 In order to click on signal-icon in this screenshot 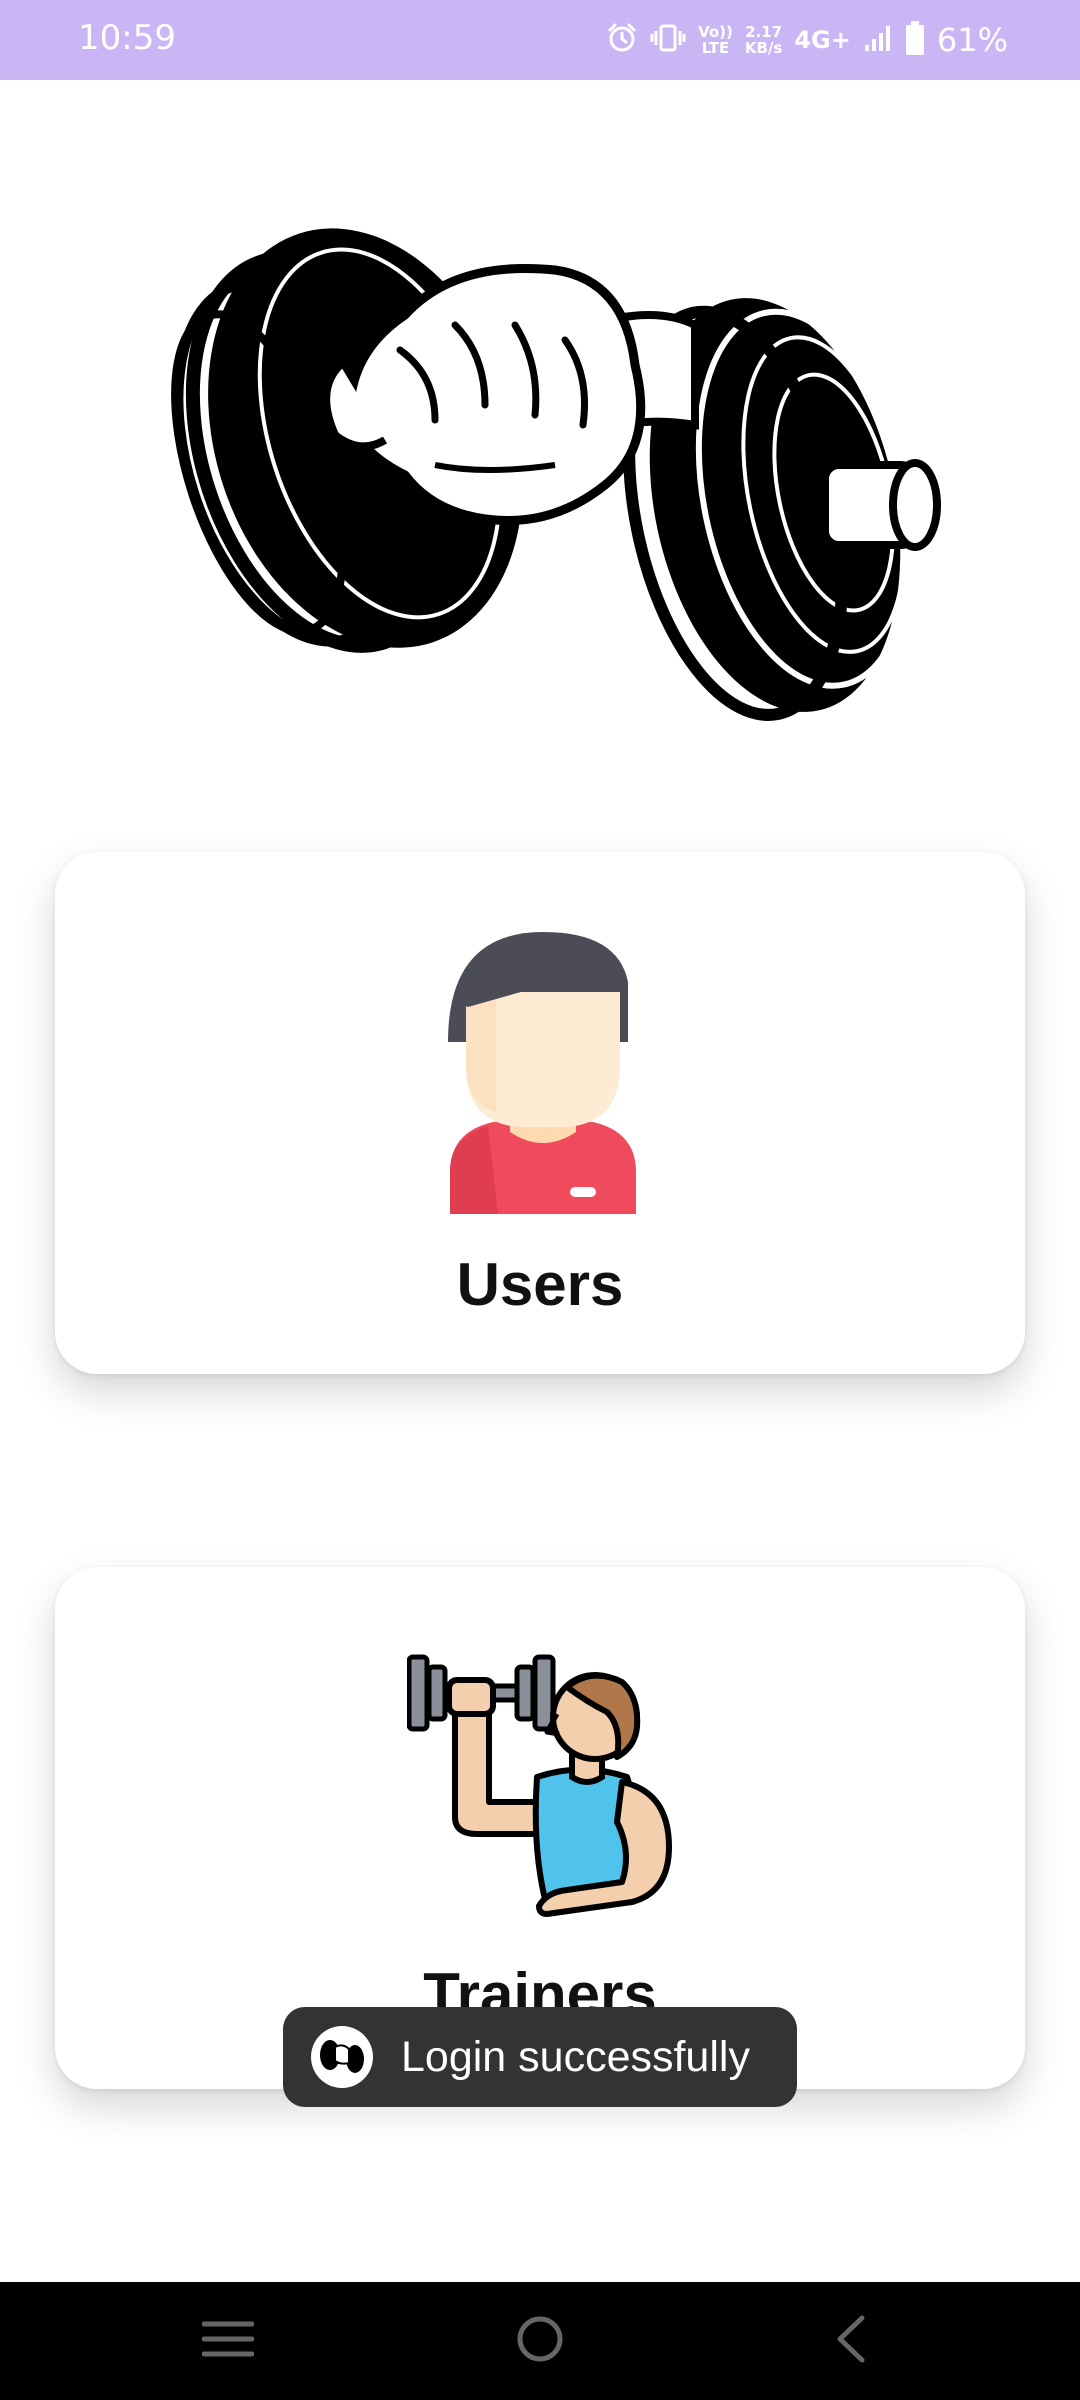, I will do `click(878, 40)`.